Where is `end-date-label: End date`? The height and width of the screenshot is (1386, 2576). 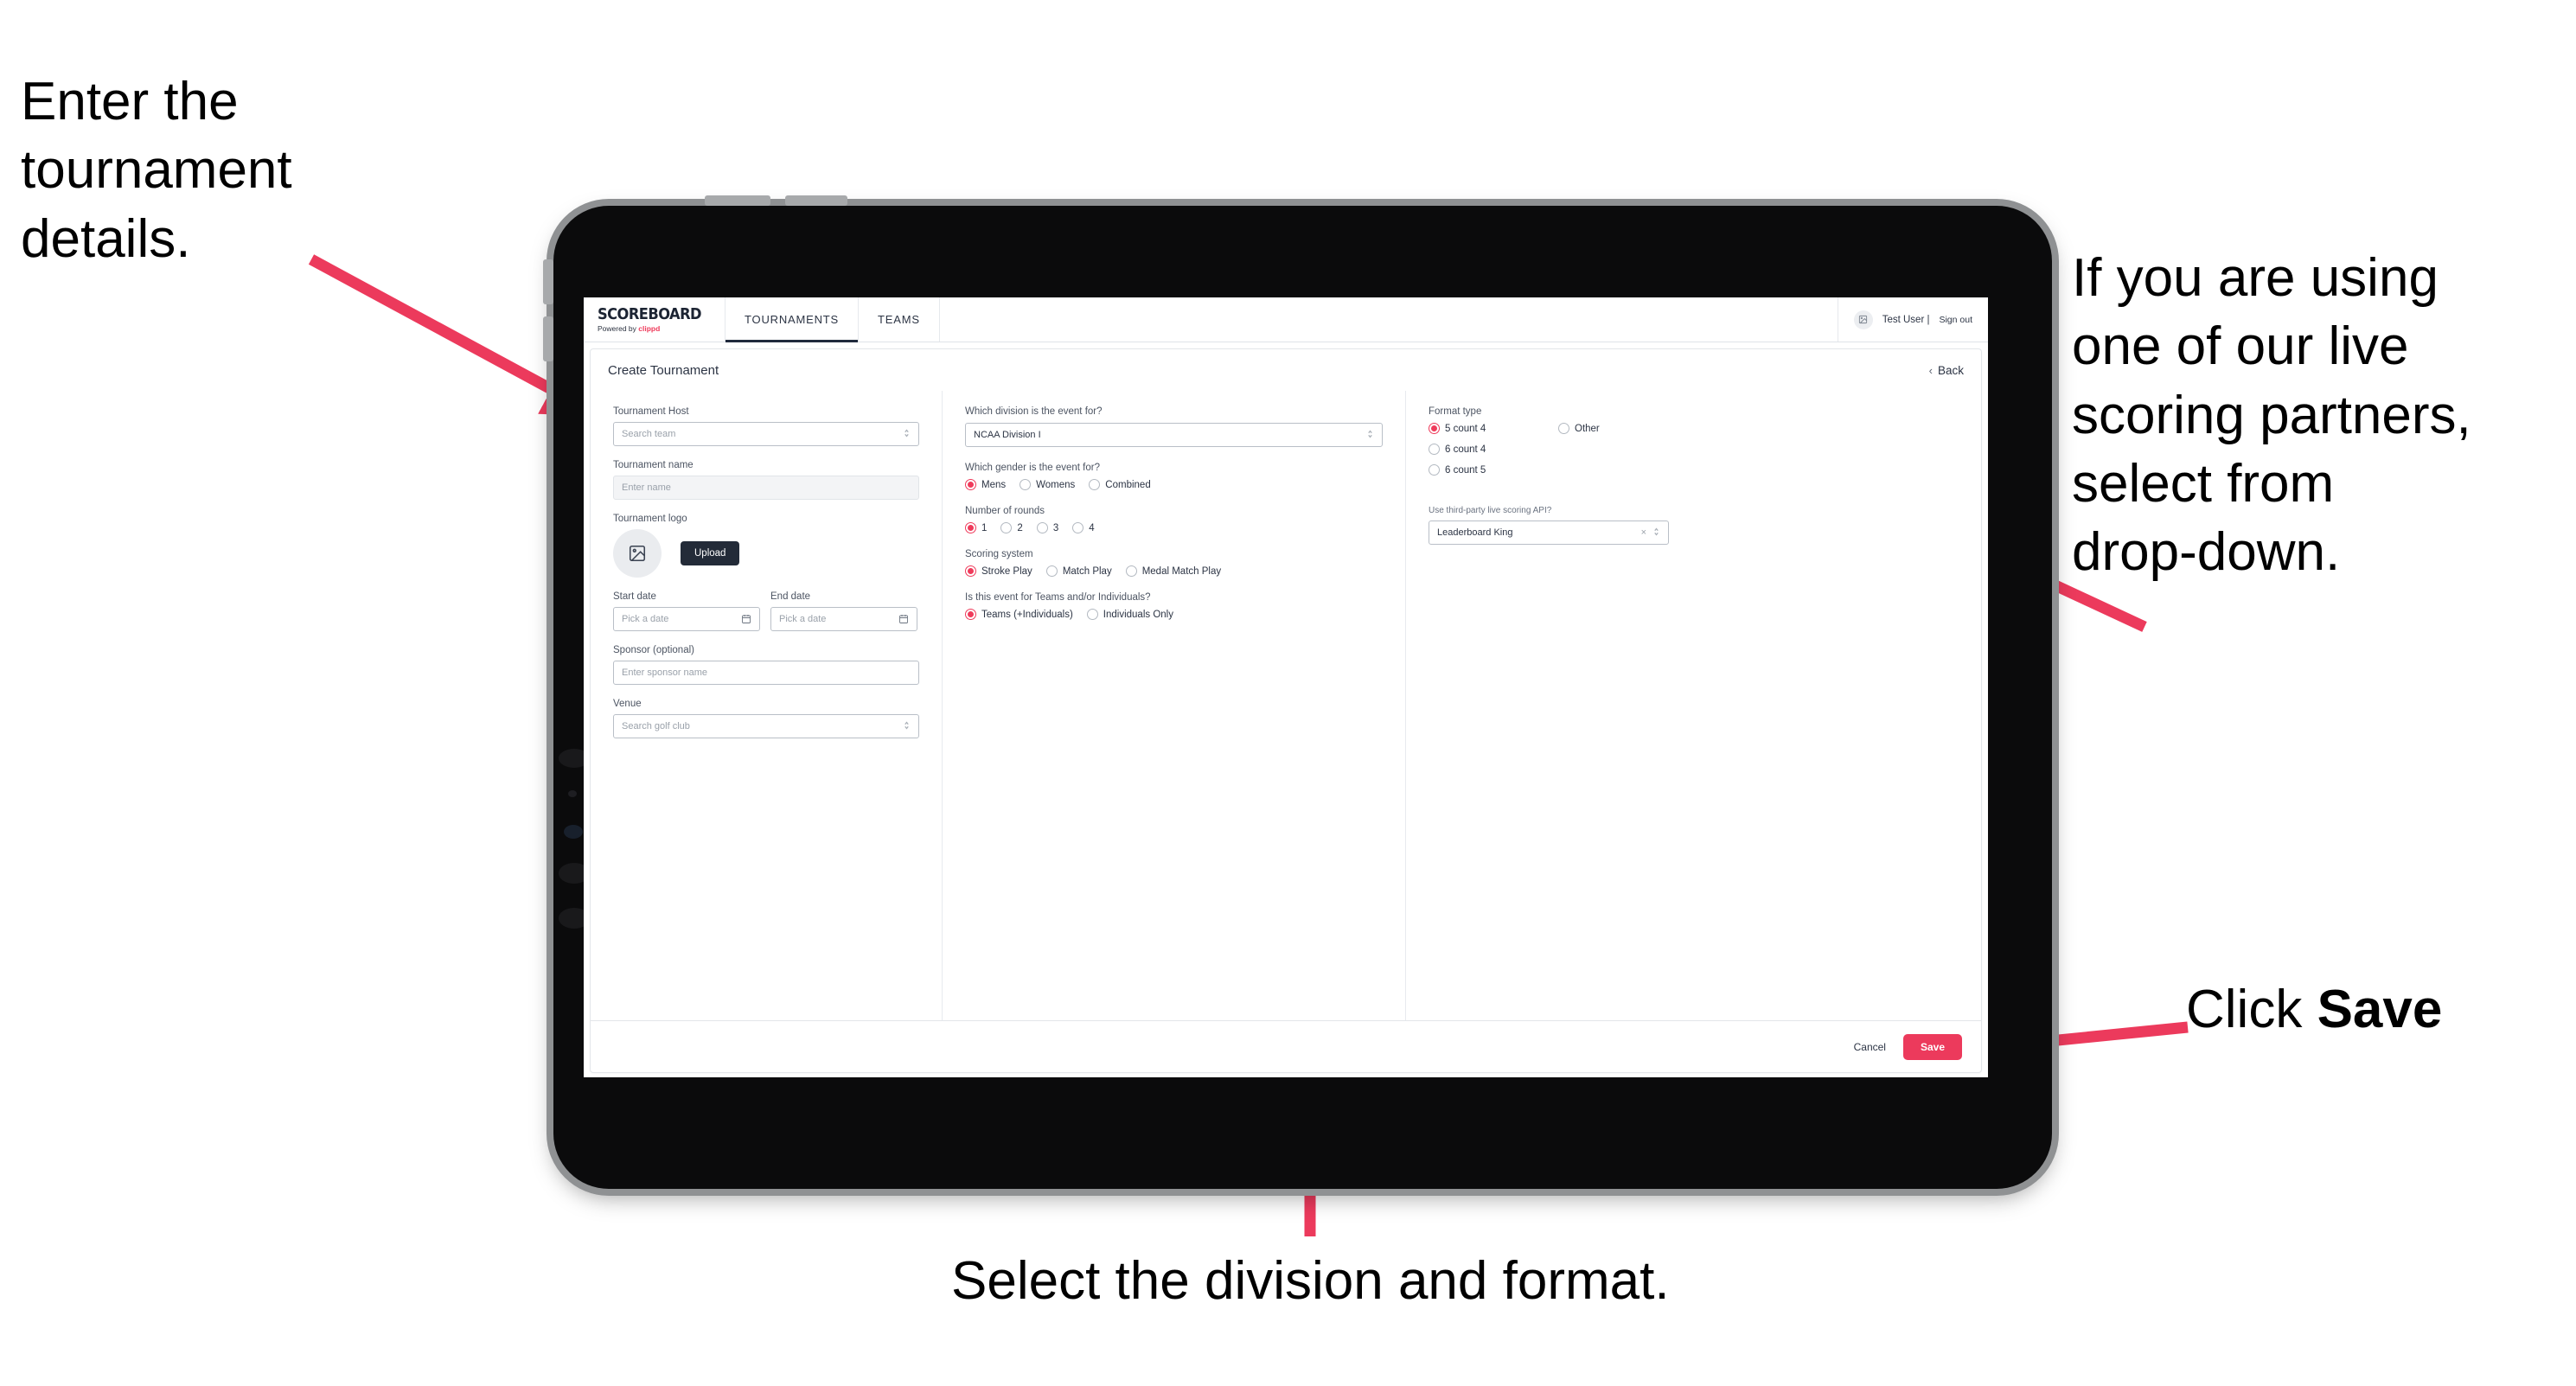
end-date-label: End date is located at coordinates (790, 597).